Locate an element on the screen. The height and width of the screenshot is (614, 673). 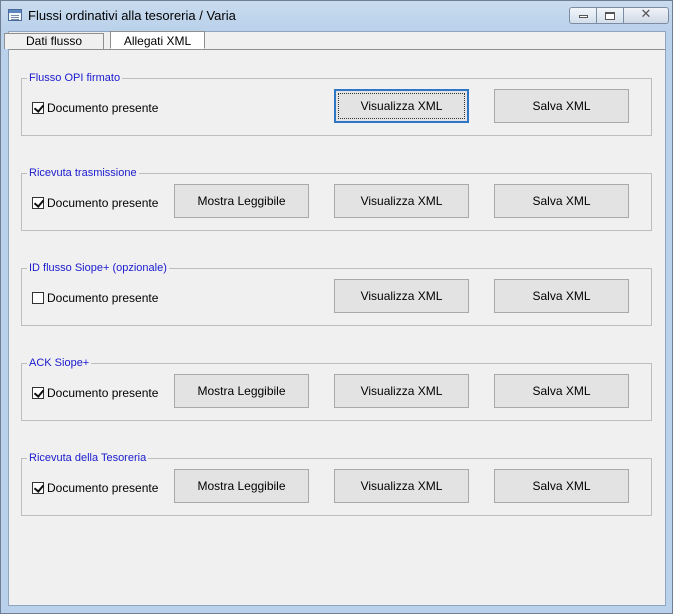
tab-allegati-xml: Allegati XML is located at coordinates (157, 40).